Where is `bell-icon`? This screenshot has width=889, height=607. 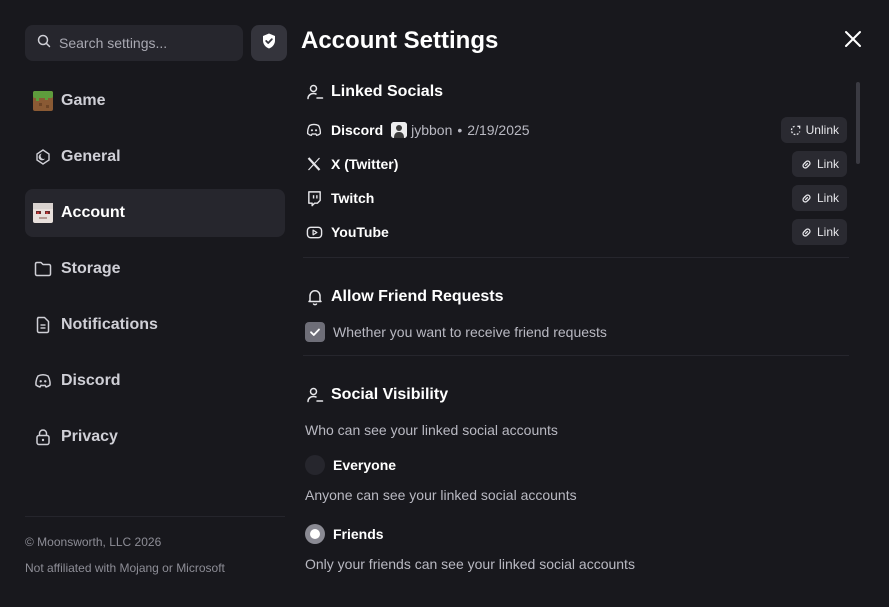
bell-icon is located at coordinates (315, 297).